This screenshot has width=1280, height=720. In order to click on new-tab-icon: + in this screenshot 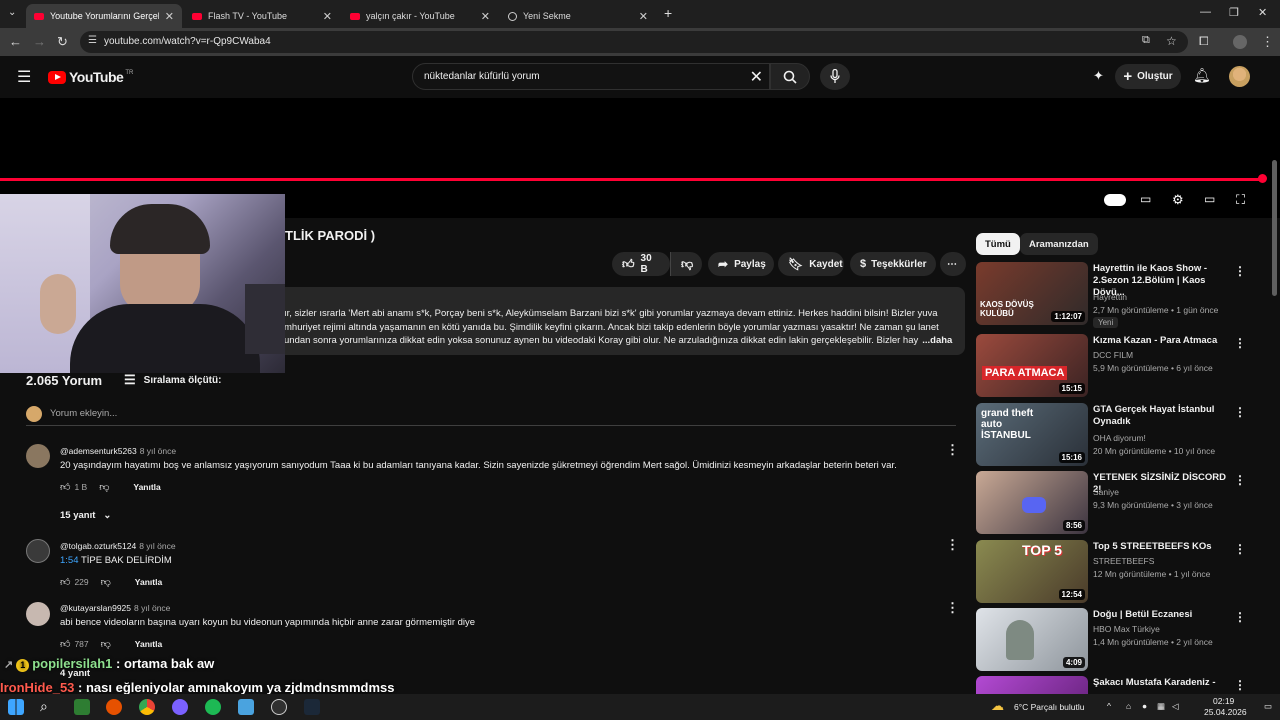, I will do `click(668, 13)`.